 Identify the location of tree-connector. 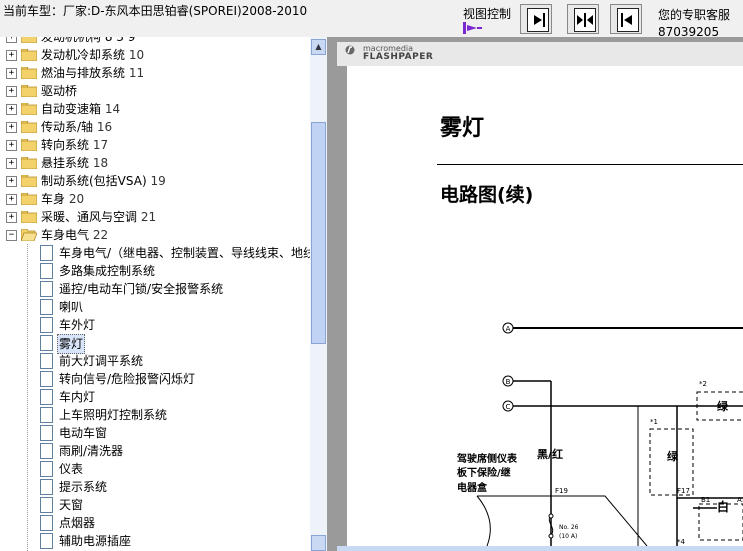
(27, 397).